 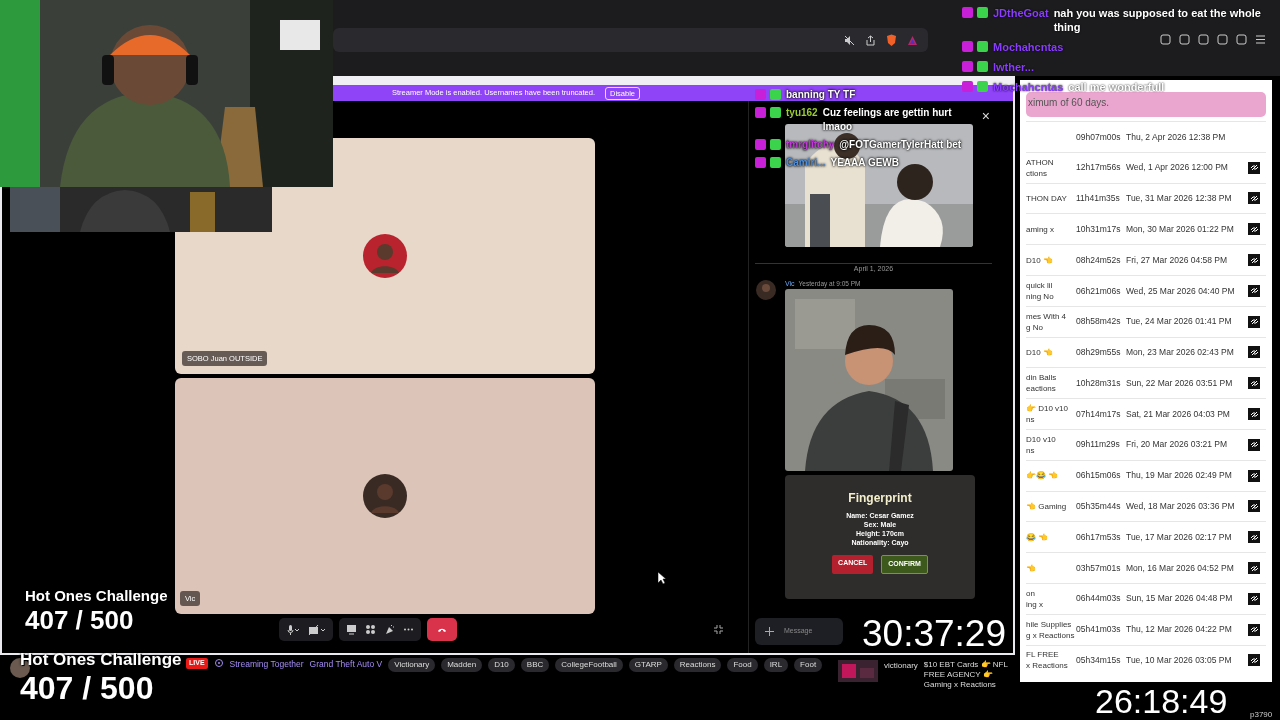 What do you see at coordinates (1047, 198) in the screenshot?
I see `vod-title: THON DAY` at bounding box center [1047, 198].